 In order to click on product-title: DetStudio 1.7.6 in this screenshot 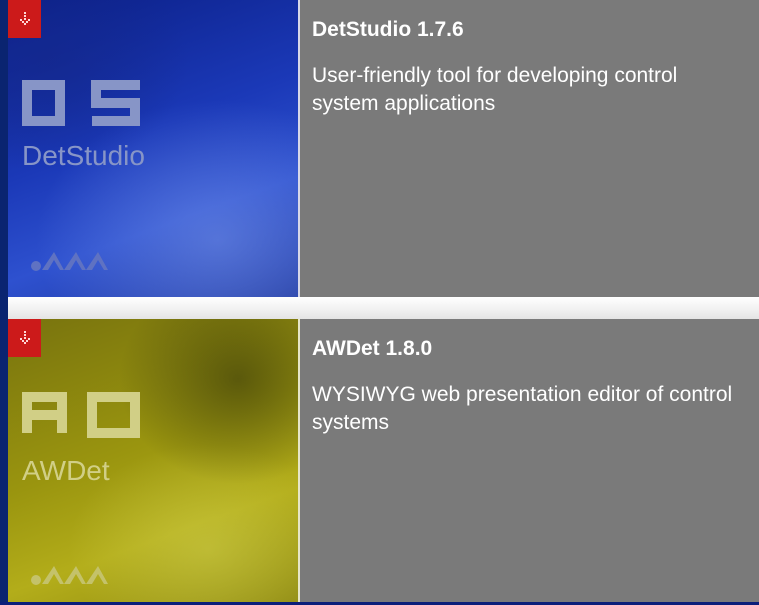, I will do `click(529, 30)`.